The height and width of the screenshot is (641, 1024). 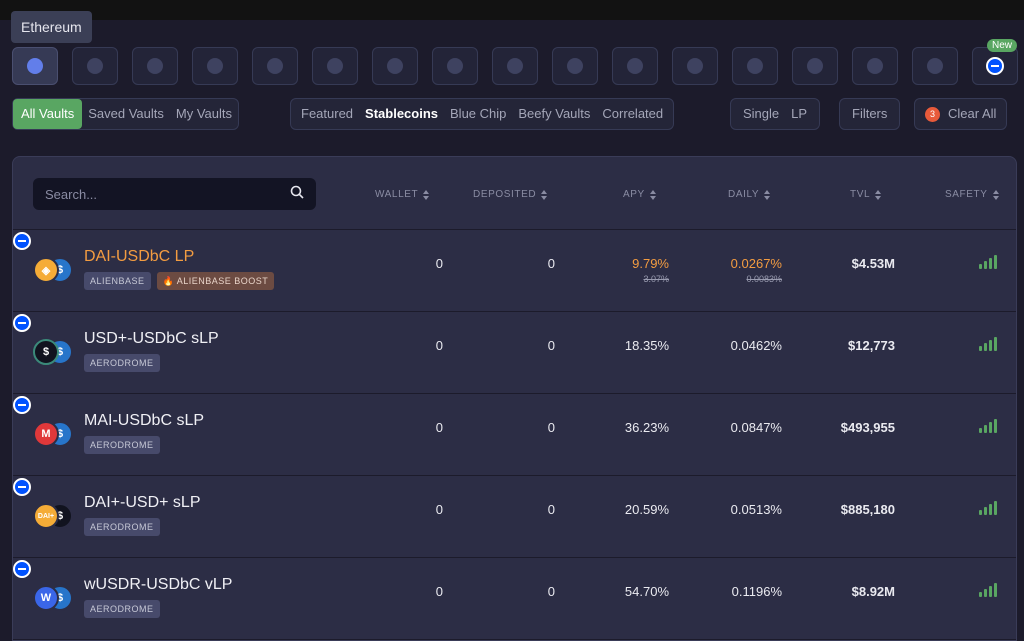 What do you see at coordinates (870, 114) in the screenshot?
I see `filters-button: Filters` at bounding box center [870, 114].